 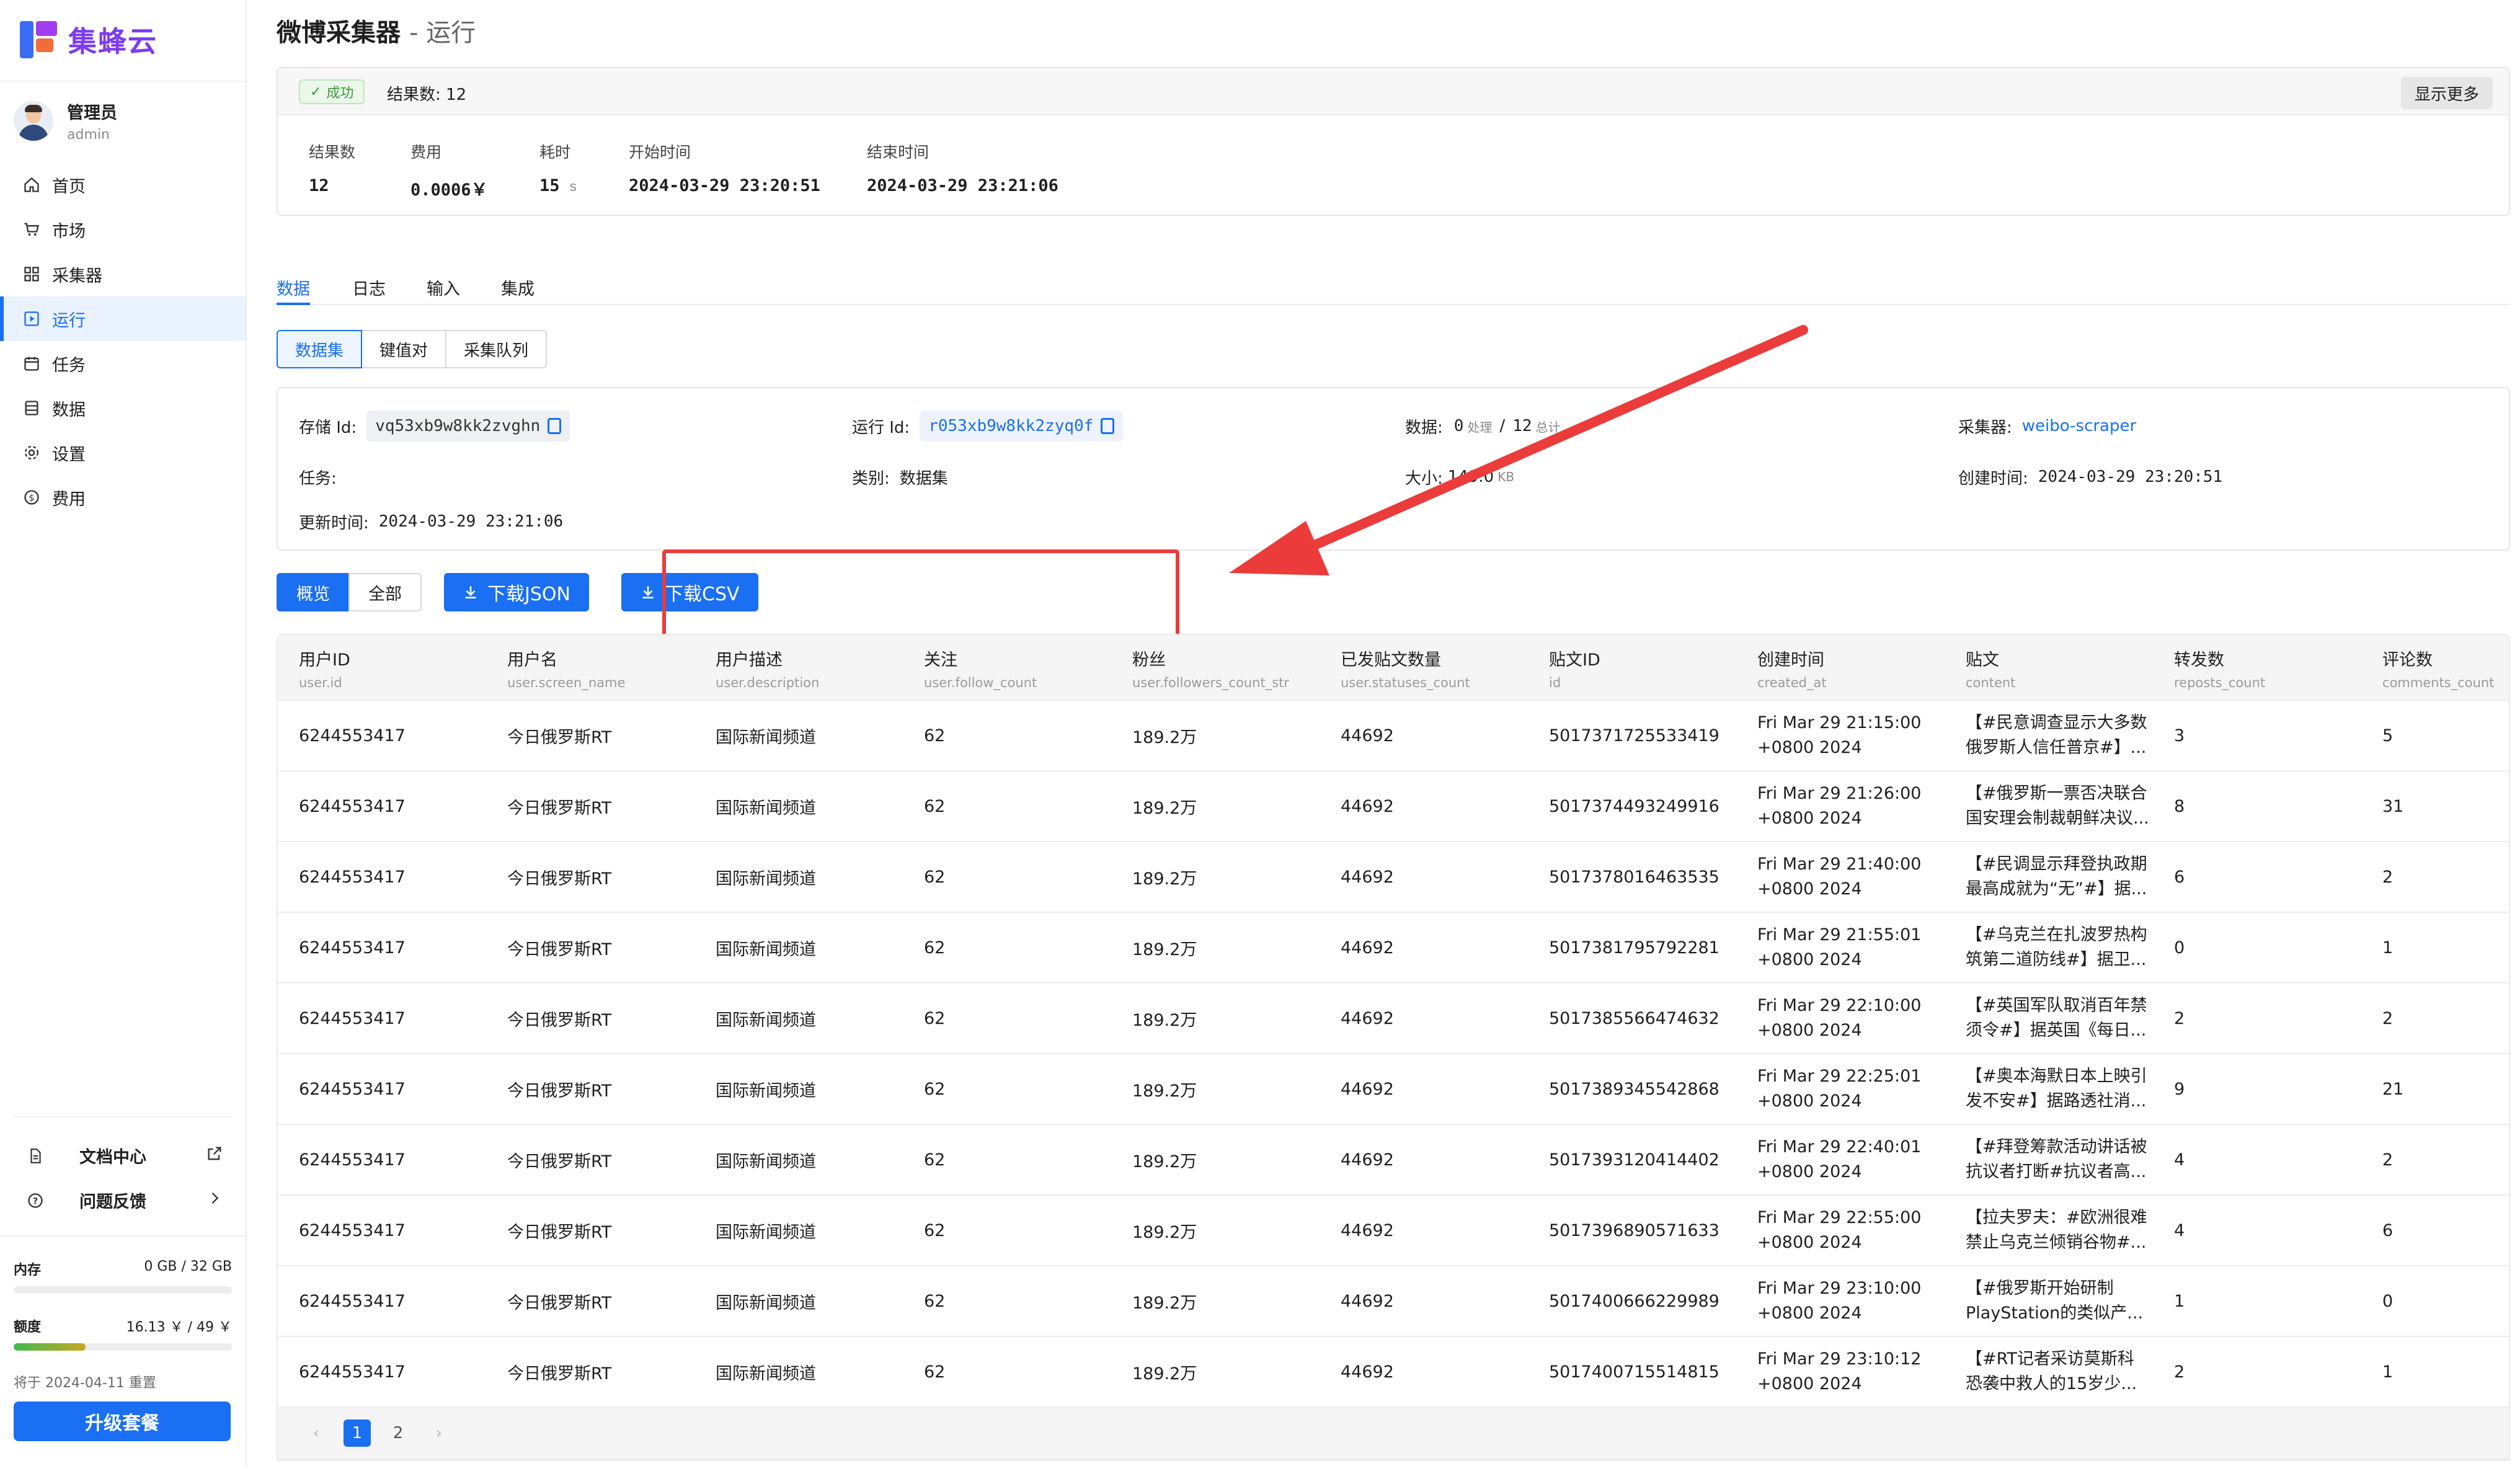 I want to click on docs-link: 文档中心, so click(x=124, y=1156).